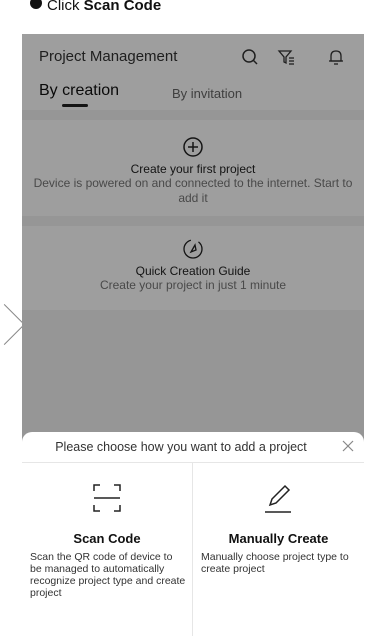  I want to click on close-icon, so click(348, 446).